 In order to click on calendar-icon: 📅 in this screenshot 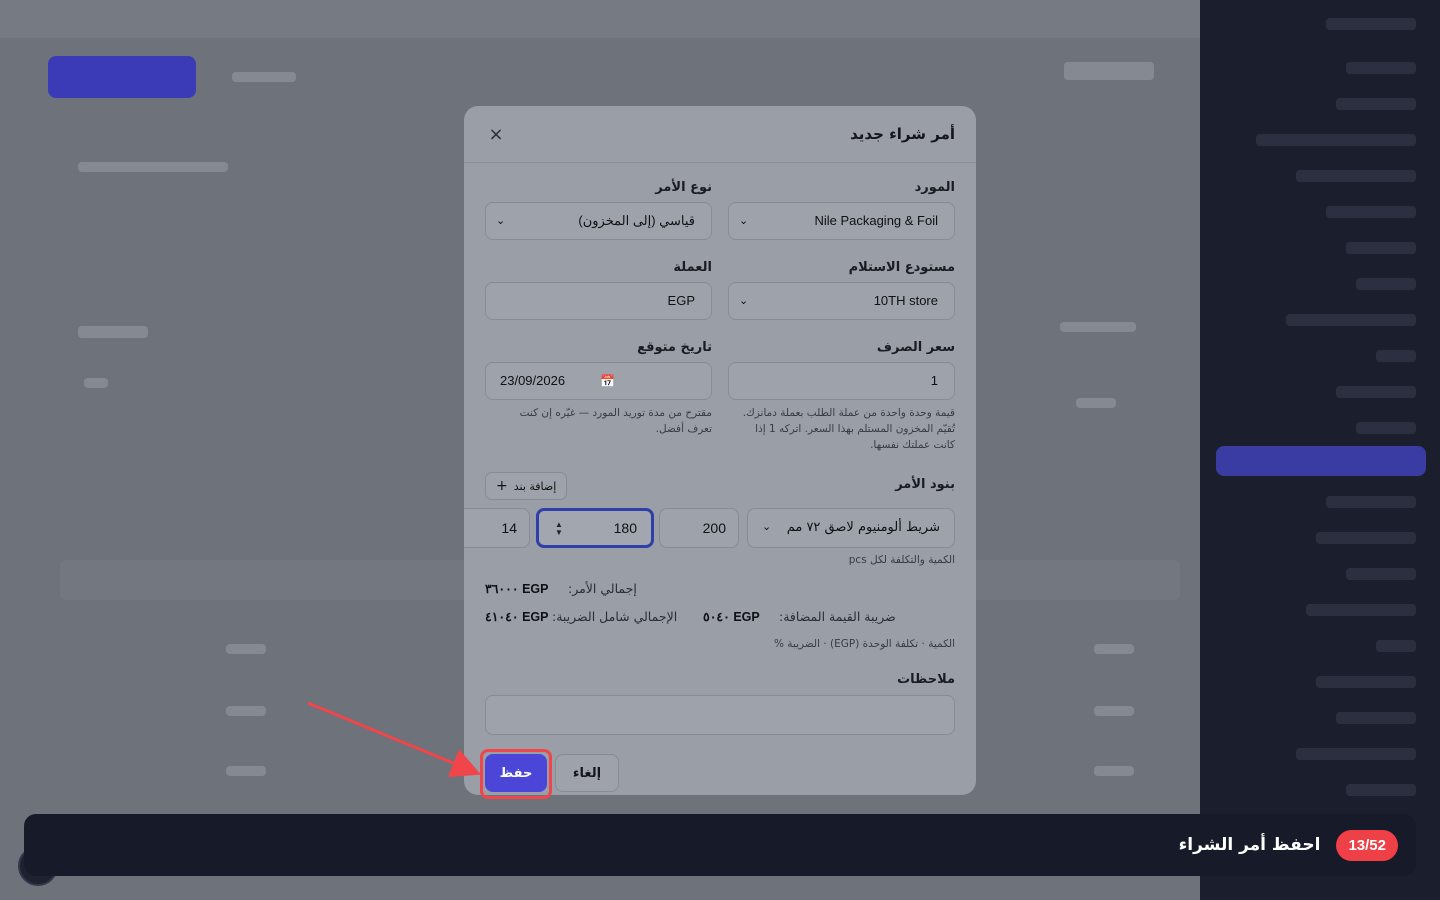, I will do `click(607, 381)`.